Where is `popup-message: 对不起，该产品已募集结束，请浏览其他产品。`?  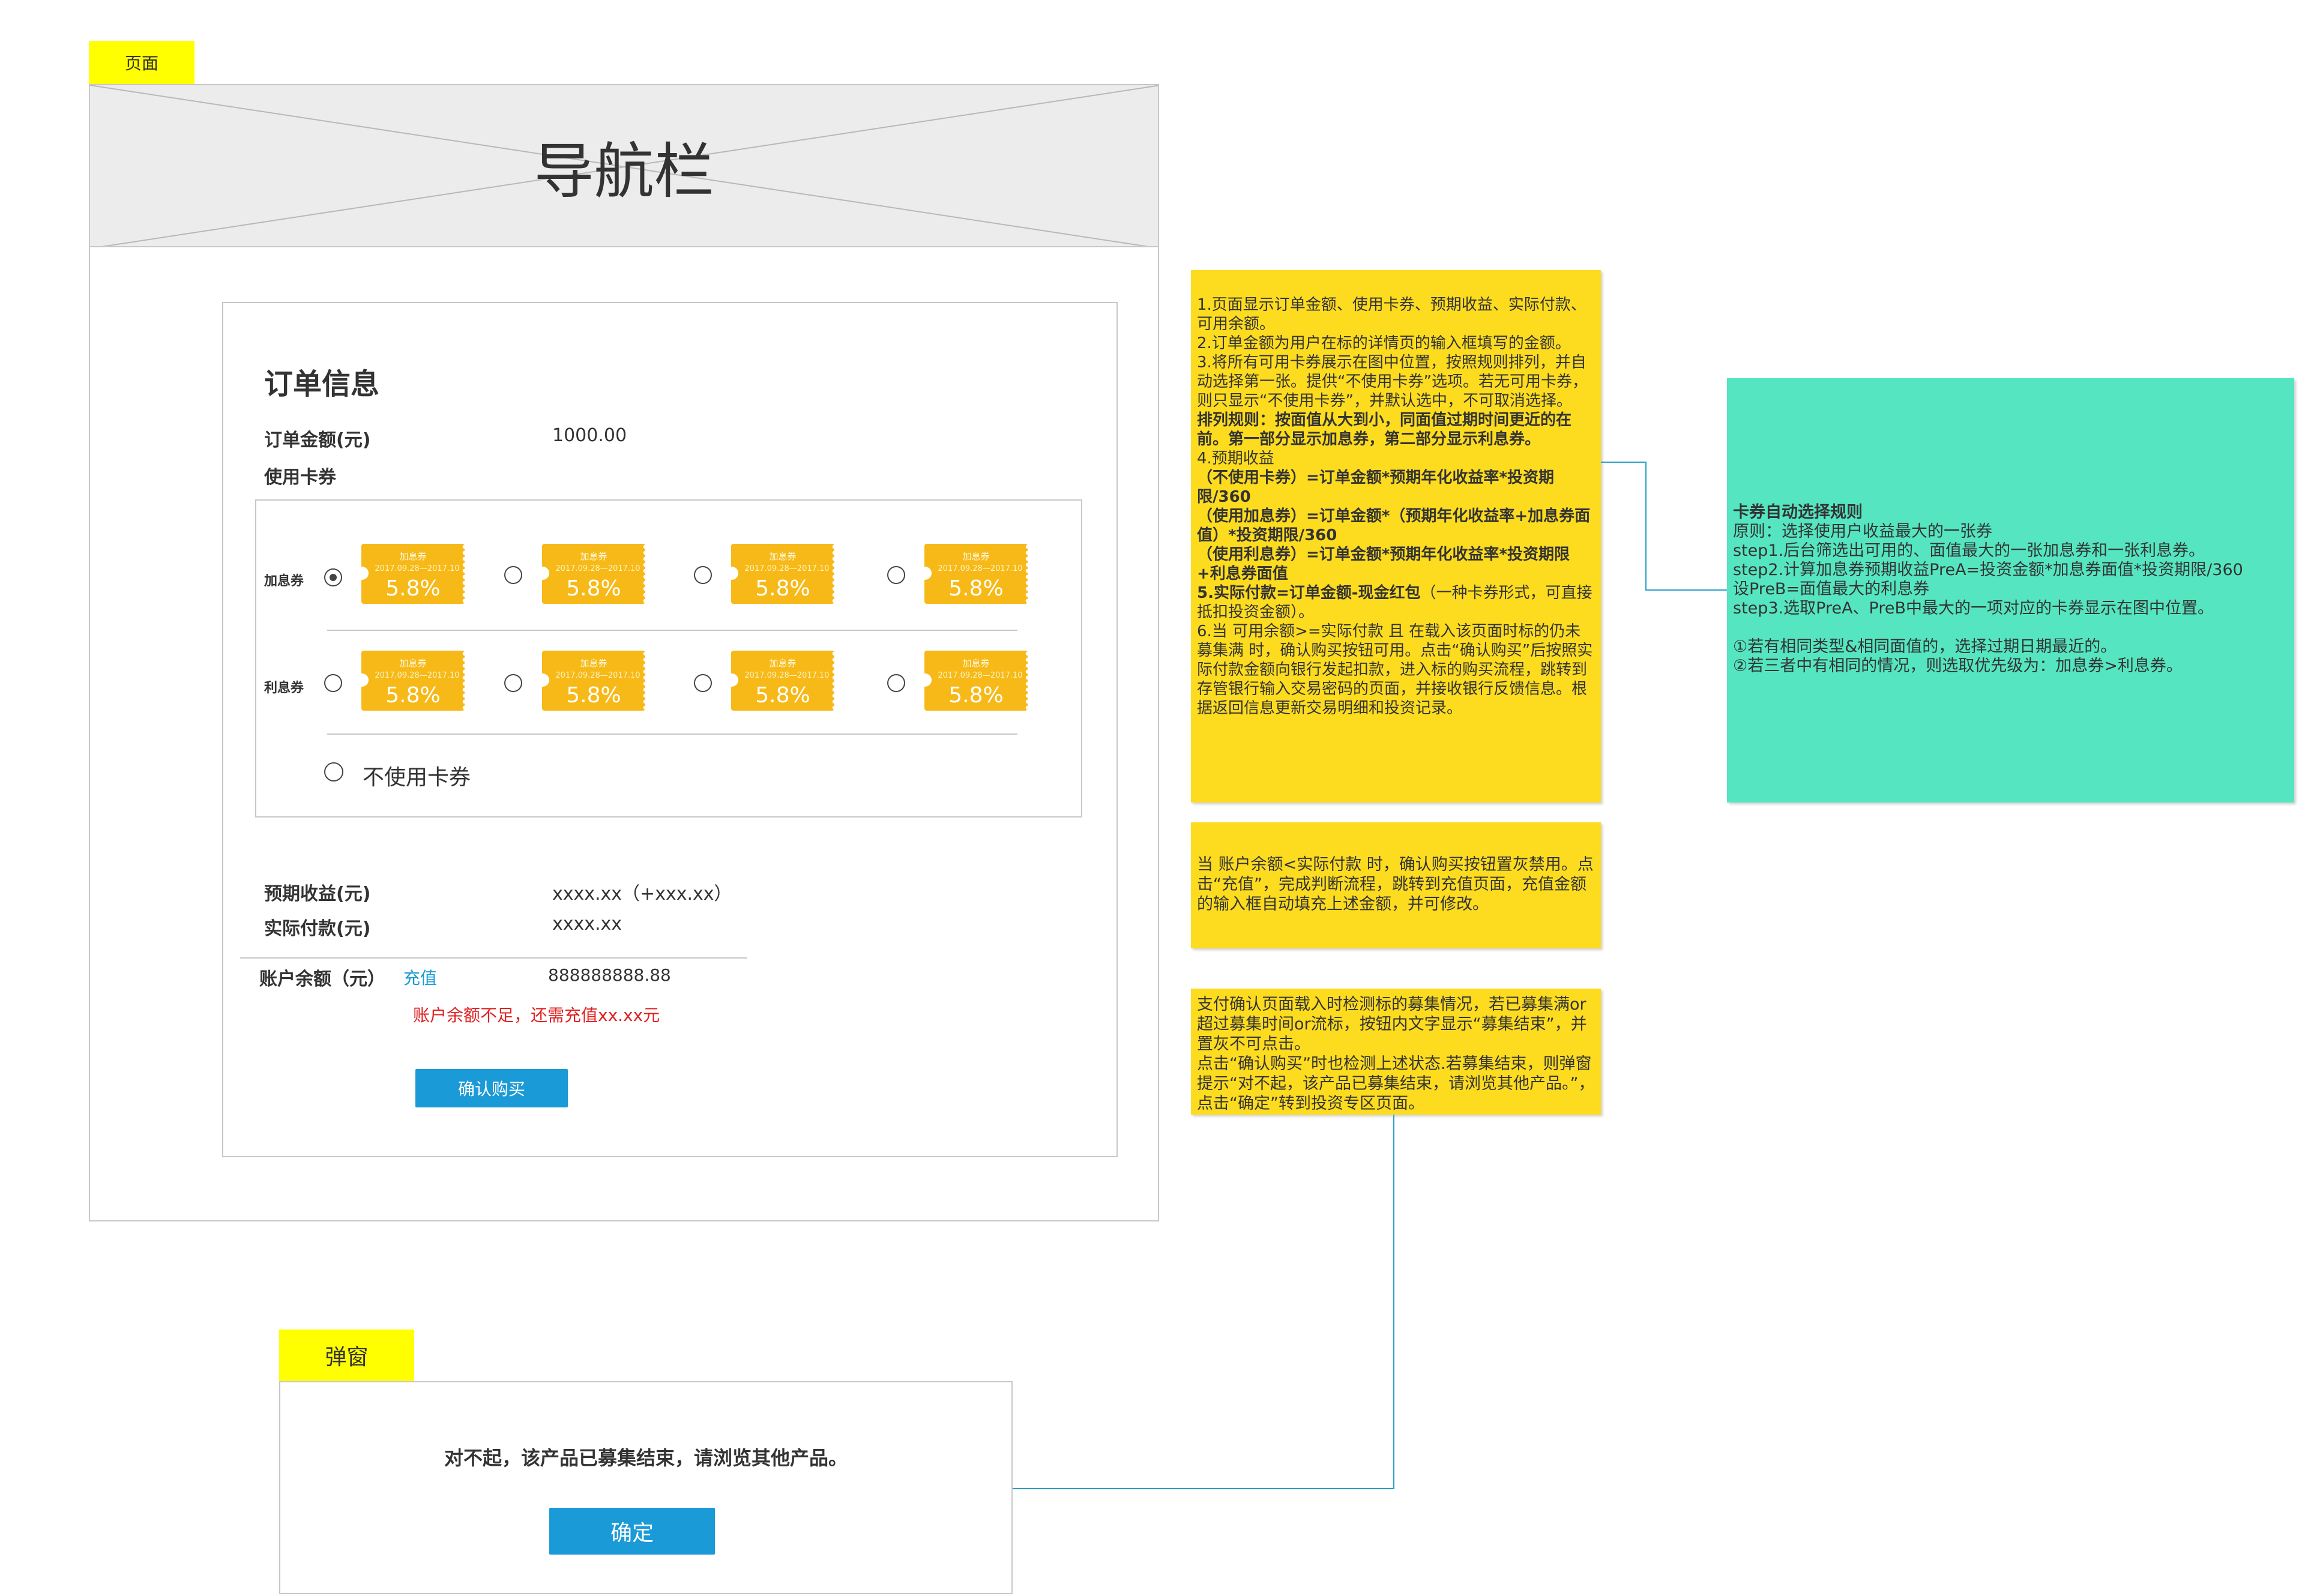
popup-message: 对不起，该产品已募集结束，请浏览其他产品。 is located at coordinates (646, 1458).